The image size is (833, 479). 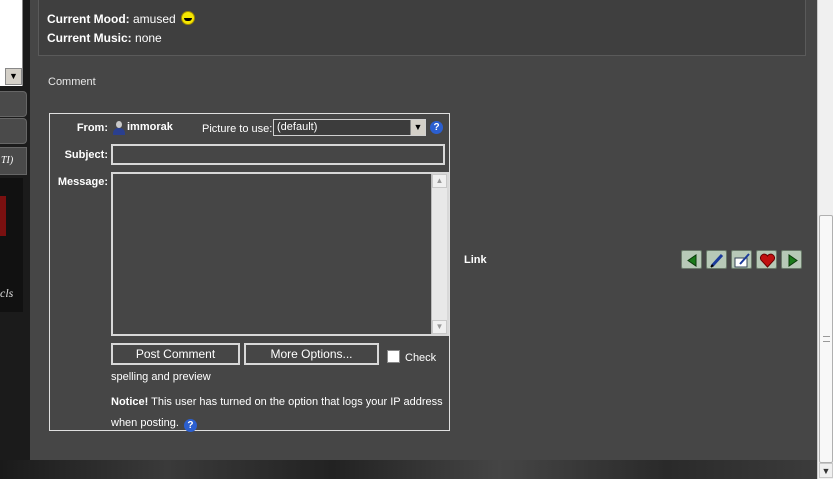 What do you see at coordinates (421, 358) in the screenshot?
I see `check-label: Check` at bounding box center [421, 358].